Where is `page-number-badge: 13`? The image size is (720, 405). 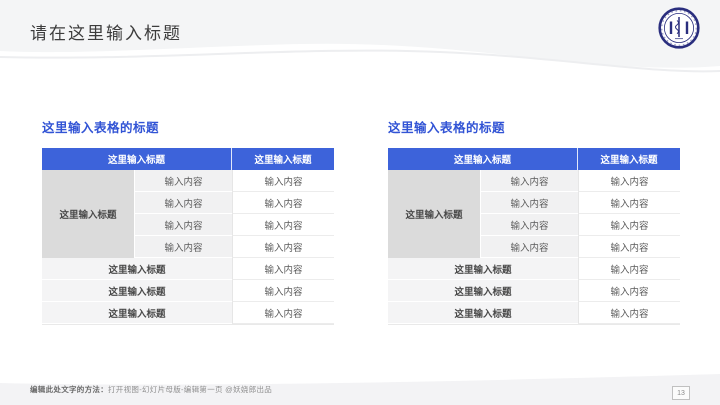
page-number-badge: 13 is located at coordinates (681, 393).